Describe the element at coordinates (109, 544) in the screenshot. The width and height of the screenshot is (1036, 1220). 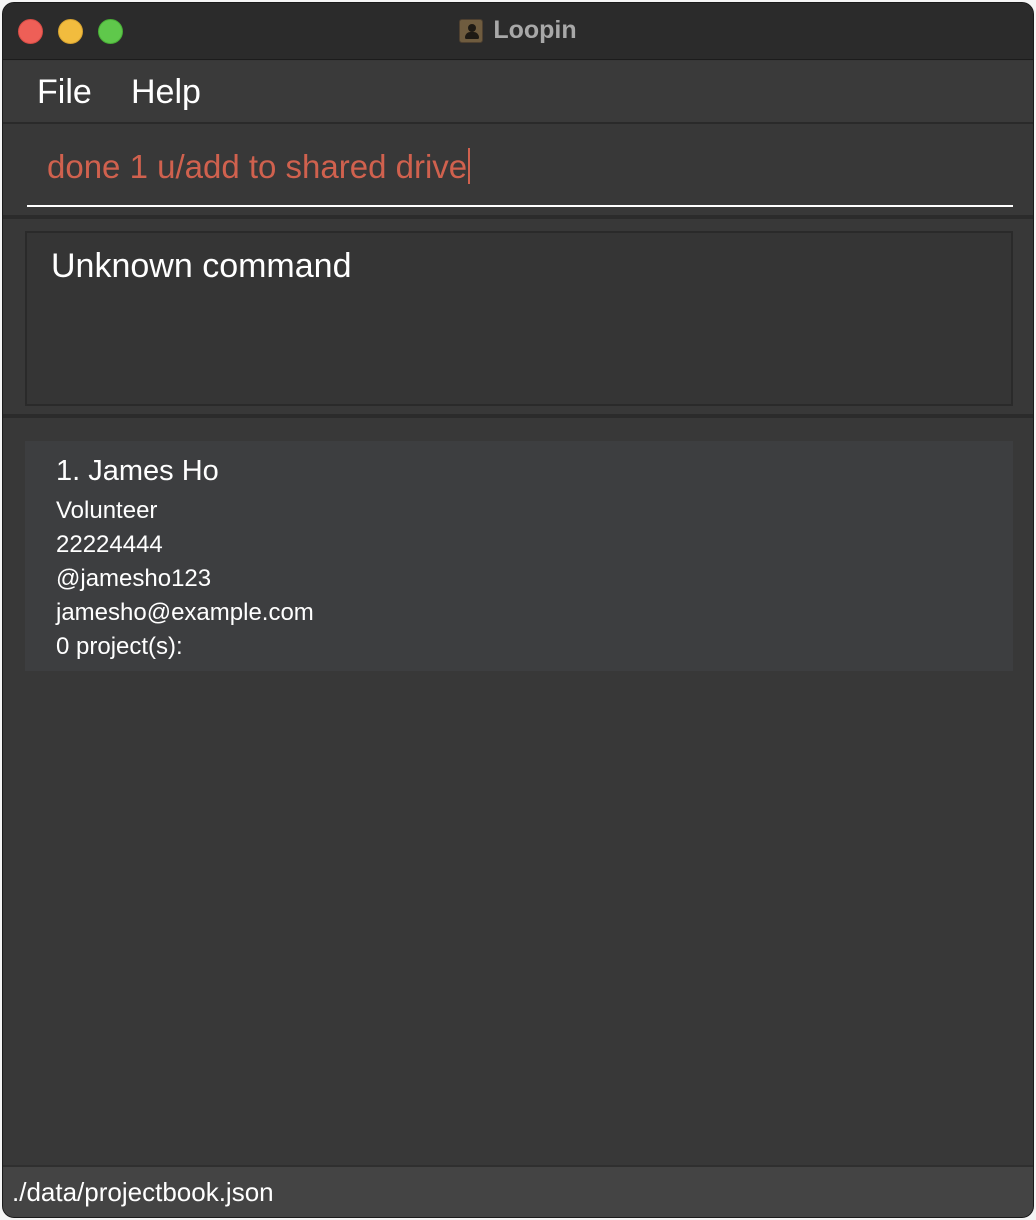
I see `person-phone: 22224444` at that location.